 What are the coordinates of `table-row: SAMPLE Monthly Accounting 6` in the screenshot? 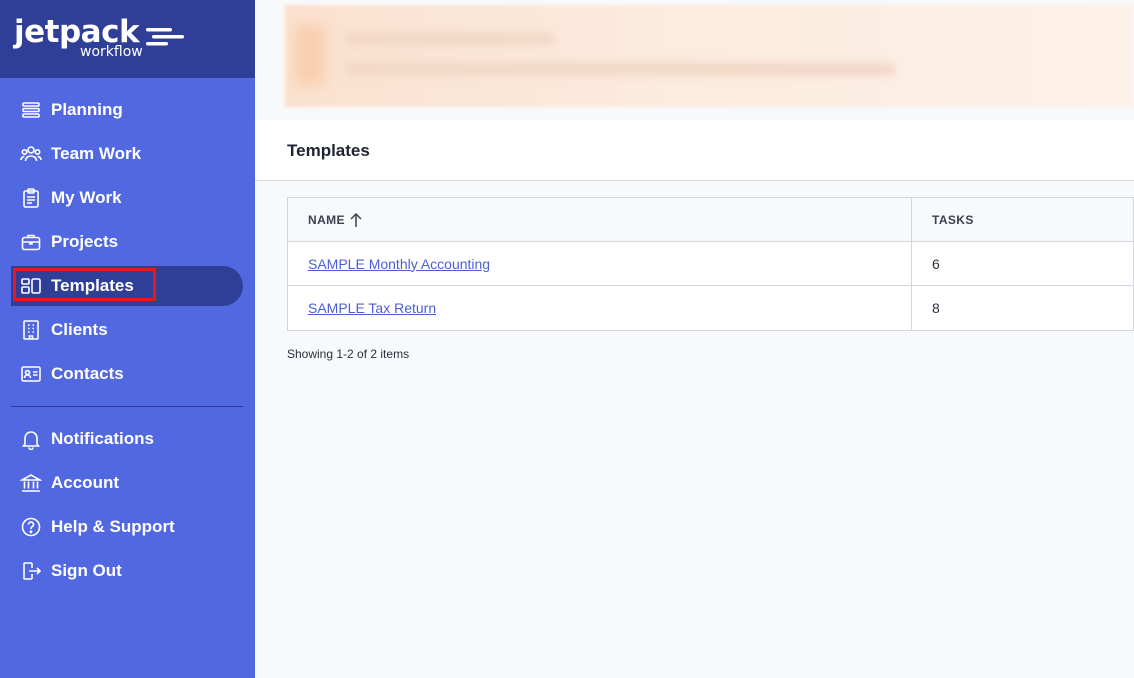 It's located at (710, 264).